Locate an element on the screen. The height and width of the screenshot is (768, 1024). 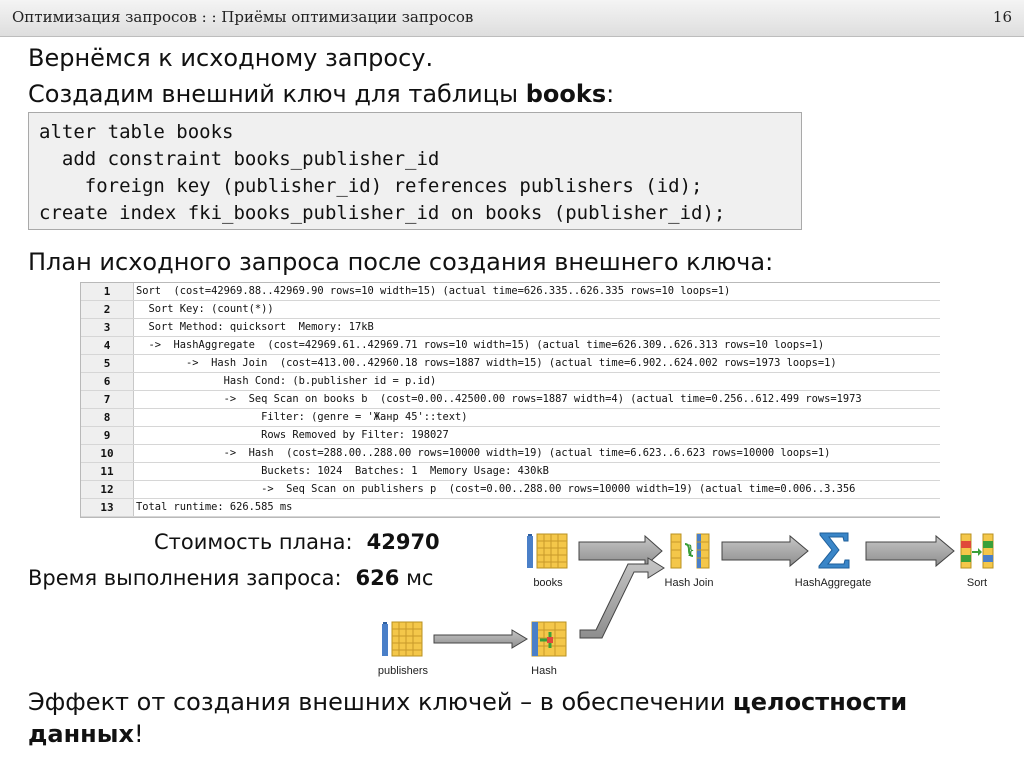
arrow-hashjoin-to-hashaggregate is located at coordinates (765, 551).